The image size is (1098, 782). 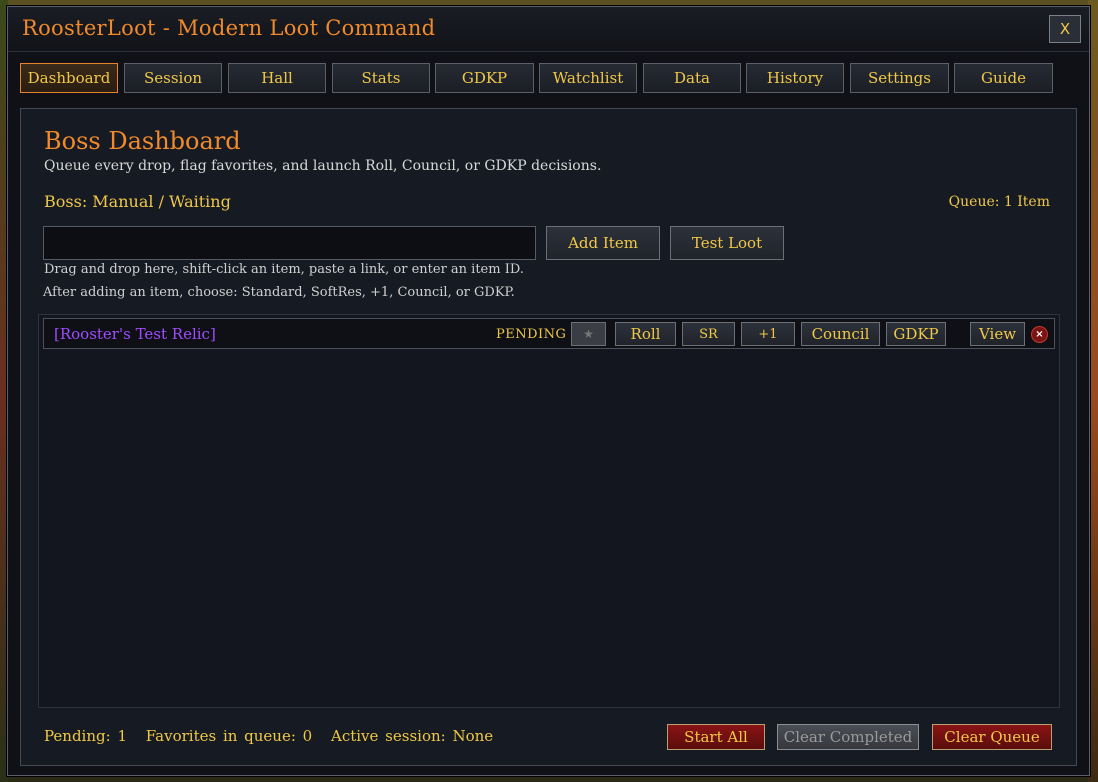 I want to click on page-title: Boss Dashboard, so click(x=142, y=141).